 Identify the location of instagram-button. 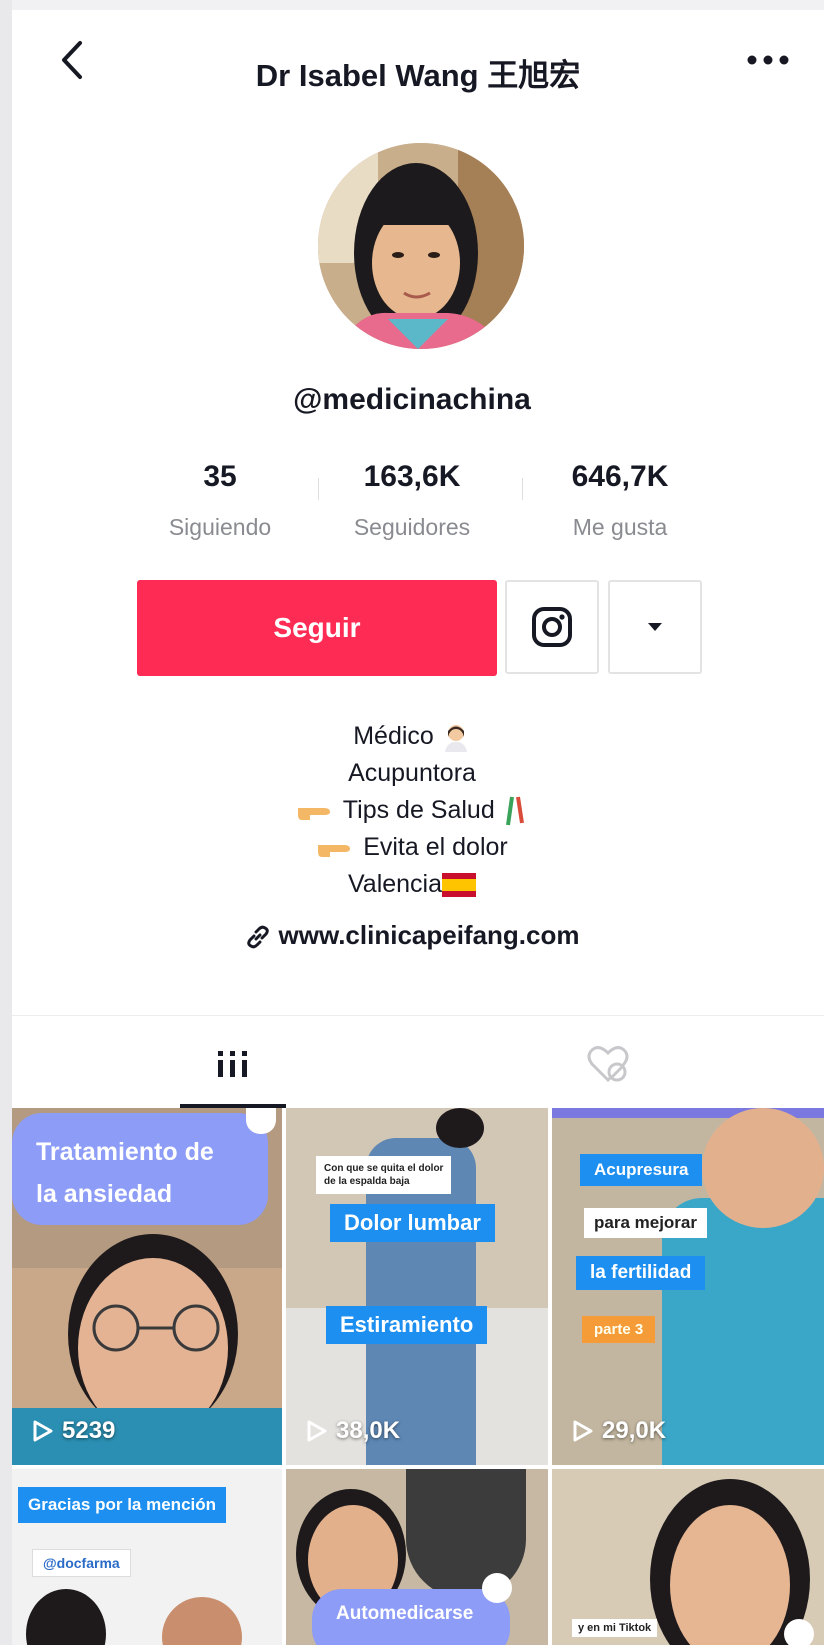
(552, 627).